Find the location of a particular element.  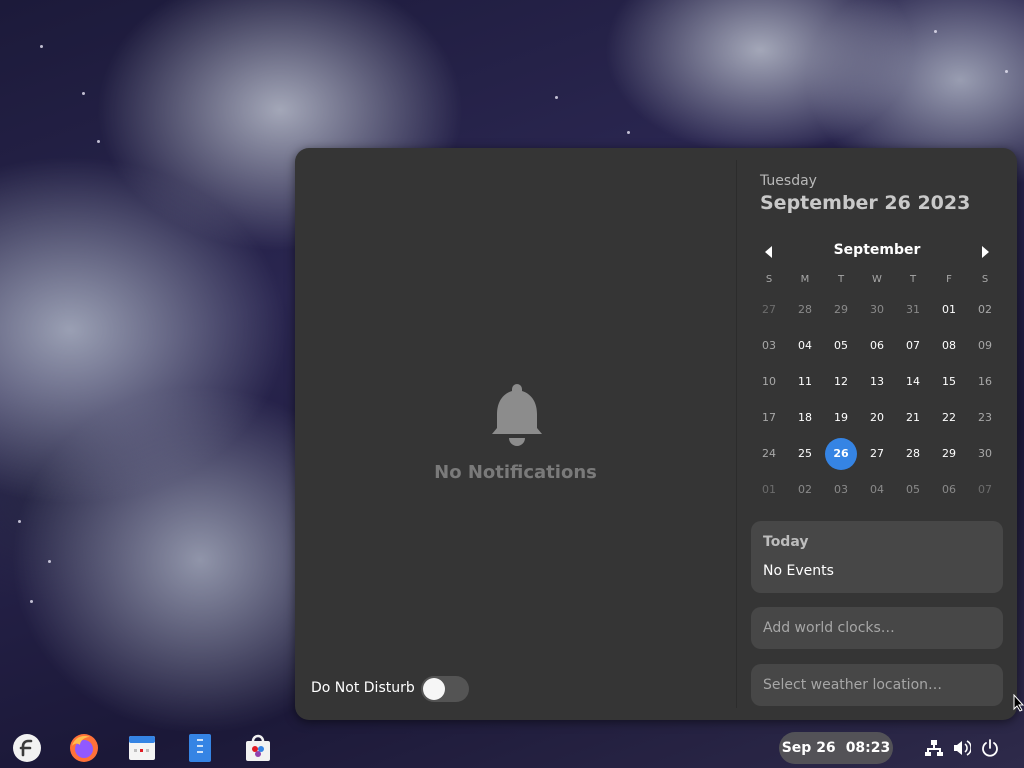

calendar-day-number: 21 is located at coordinates (913, 417).